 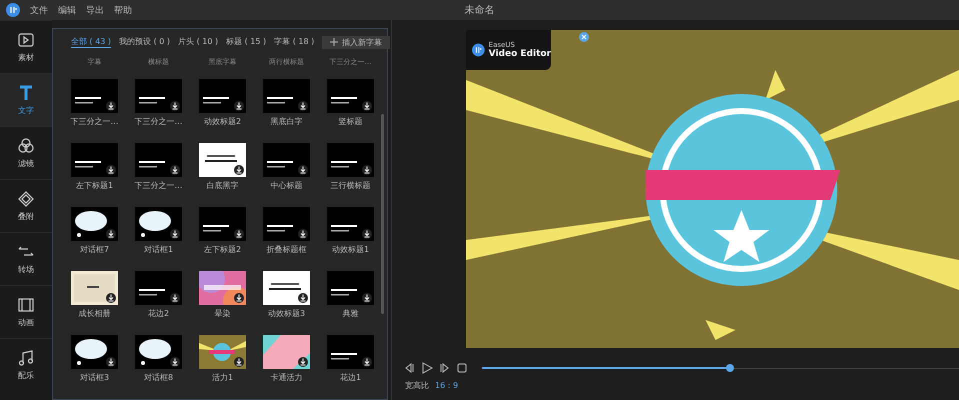 I want to click on aspect-ratio-value: 16 : 9, so click(x=446, y=385).